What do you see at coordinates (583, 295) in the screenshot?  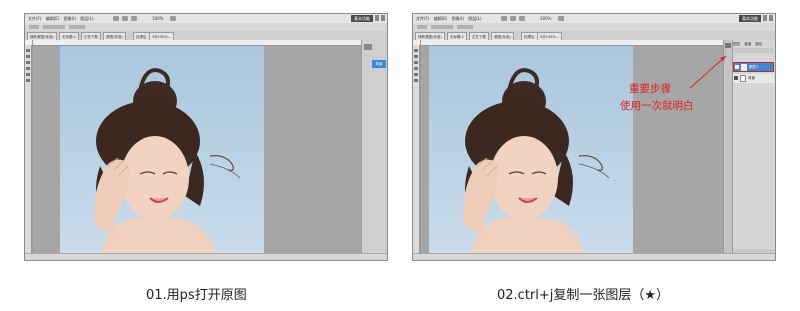 I see `caption-step-2: 02.ctrl+j复制一张图层（★）` at bounding box center [583, 295].